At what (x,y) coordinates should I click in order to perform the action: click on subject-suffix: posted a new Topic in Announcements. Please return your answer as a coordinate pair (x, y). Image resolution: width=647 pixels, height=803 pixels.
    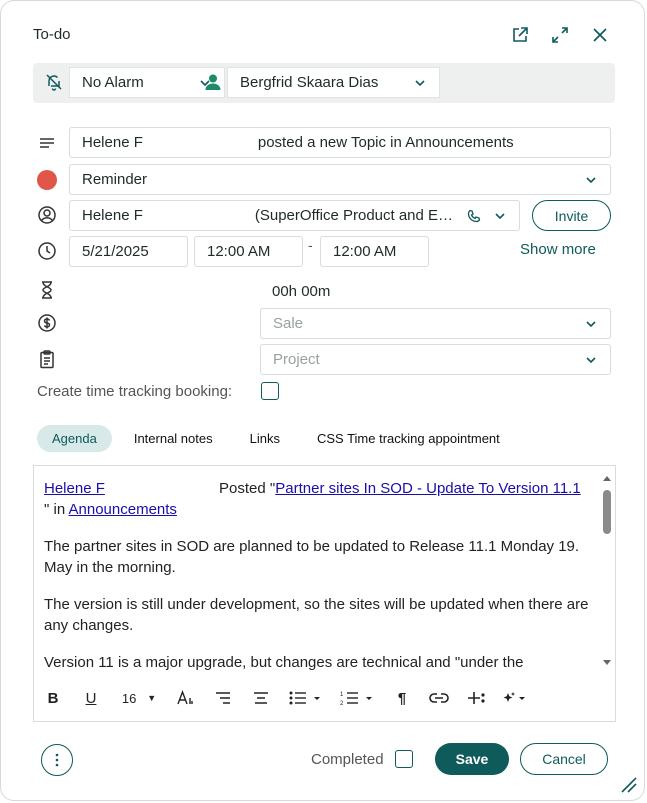
    Looking at the image, I should click on (385, 142).